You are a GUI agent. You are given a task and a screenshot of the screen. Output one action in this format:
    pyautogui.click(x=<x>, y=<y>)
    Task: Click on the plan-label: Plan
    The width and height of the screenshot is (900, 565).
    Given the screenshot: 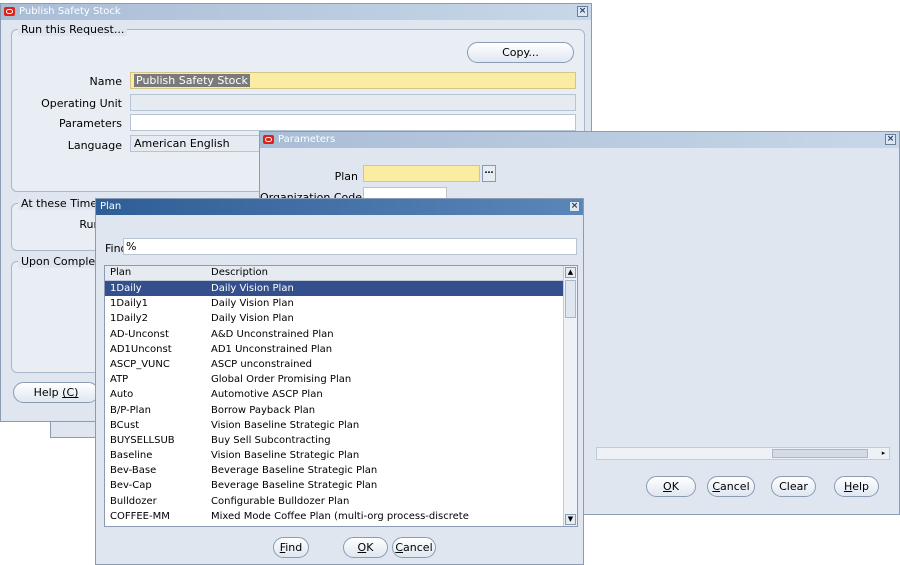 What is the action you would take?
    pyautogui.click(x=346, y=176)
    